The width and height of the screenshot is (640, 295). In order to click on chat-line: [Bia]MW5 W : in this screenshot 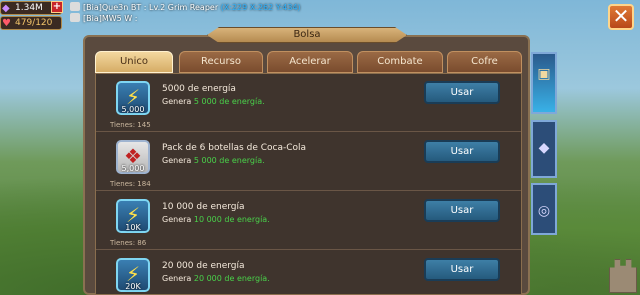, I will do `click(185, 18)`.